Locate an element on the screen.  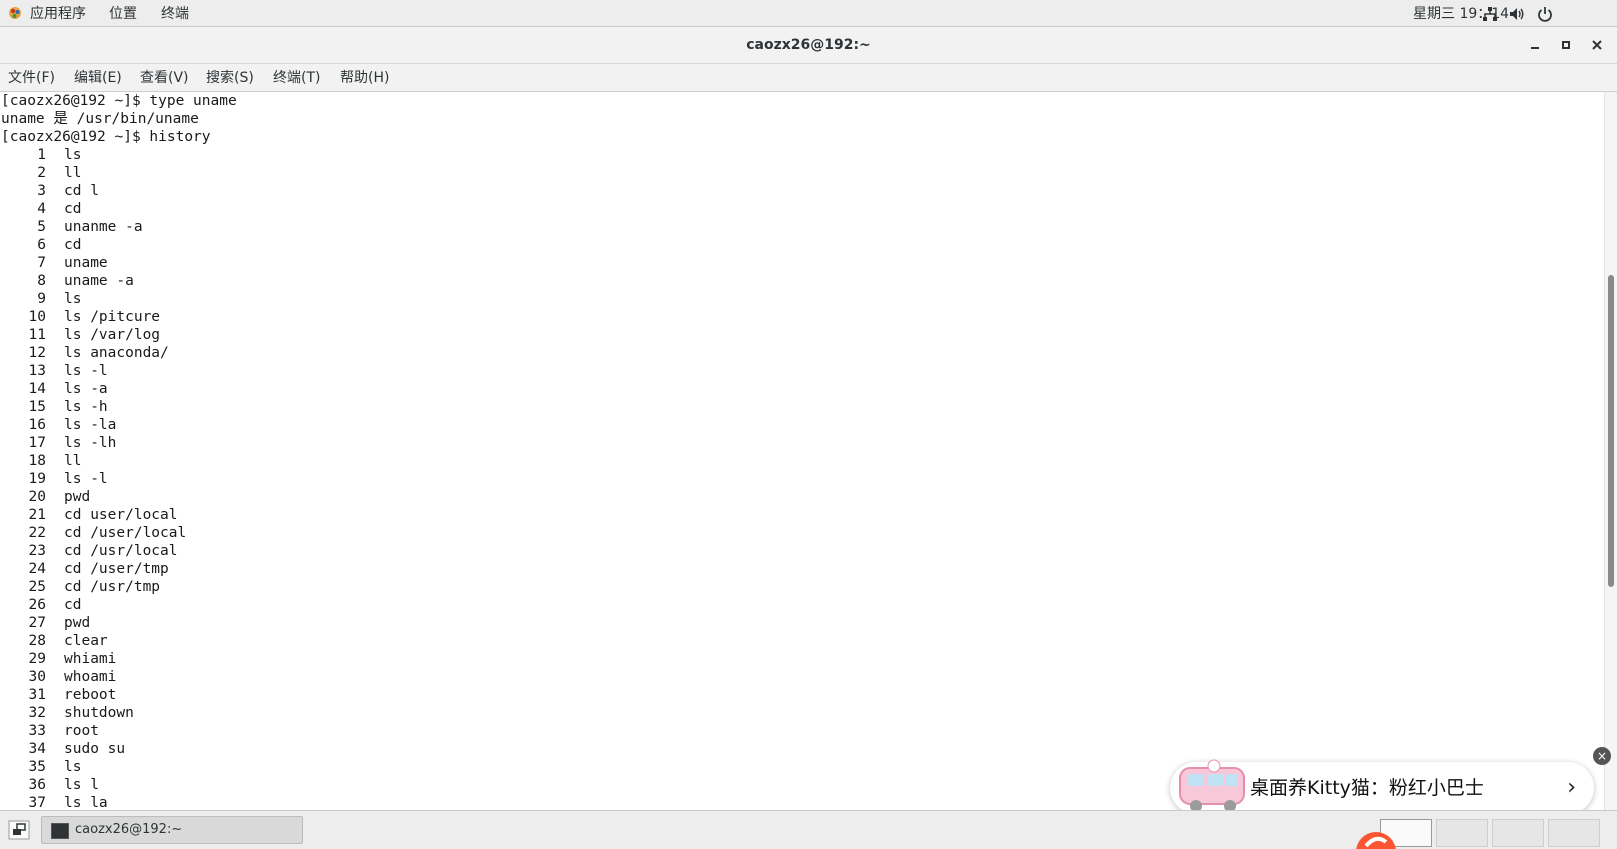
history-row: 30 whoami is located at coordinates (119, 677).